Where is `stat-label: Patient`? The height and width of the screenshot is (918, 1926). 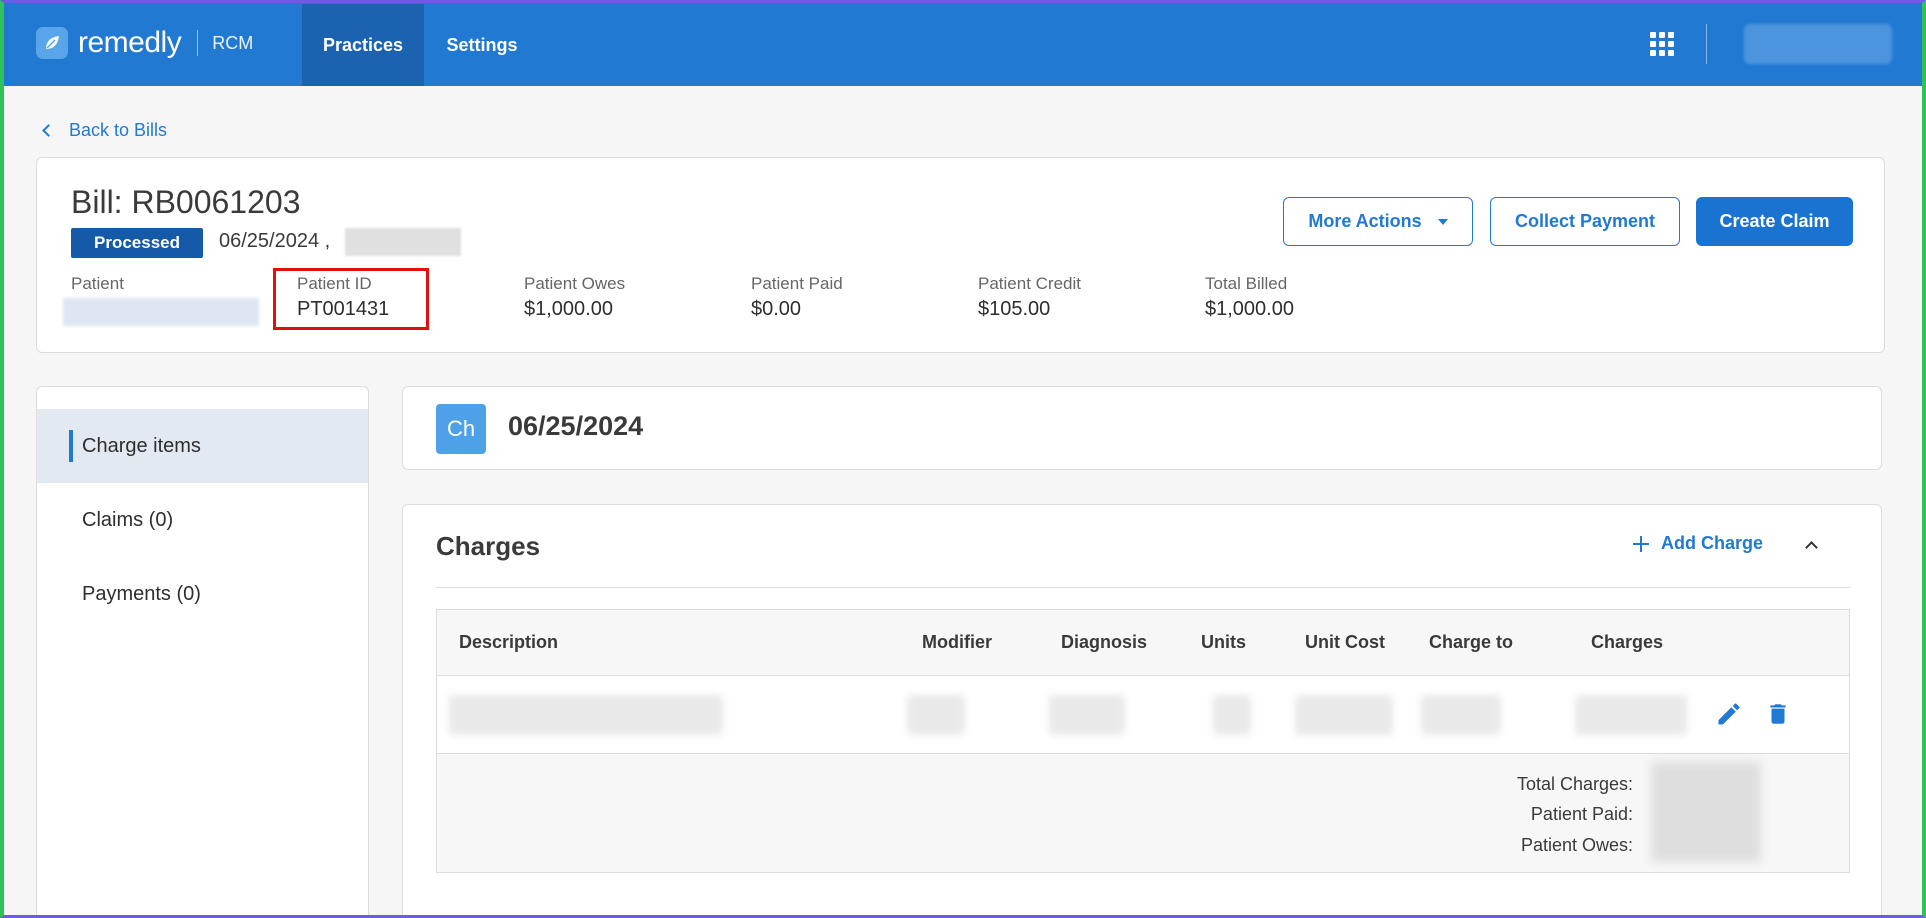 stat-label: Patient is located at coordinates (97, 283).